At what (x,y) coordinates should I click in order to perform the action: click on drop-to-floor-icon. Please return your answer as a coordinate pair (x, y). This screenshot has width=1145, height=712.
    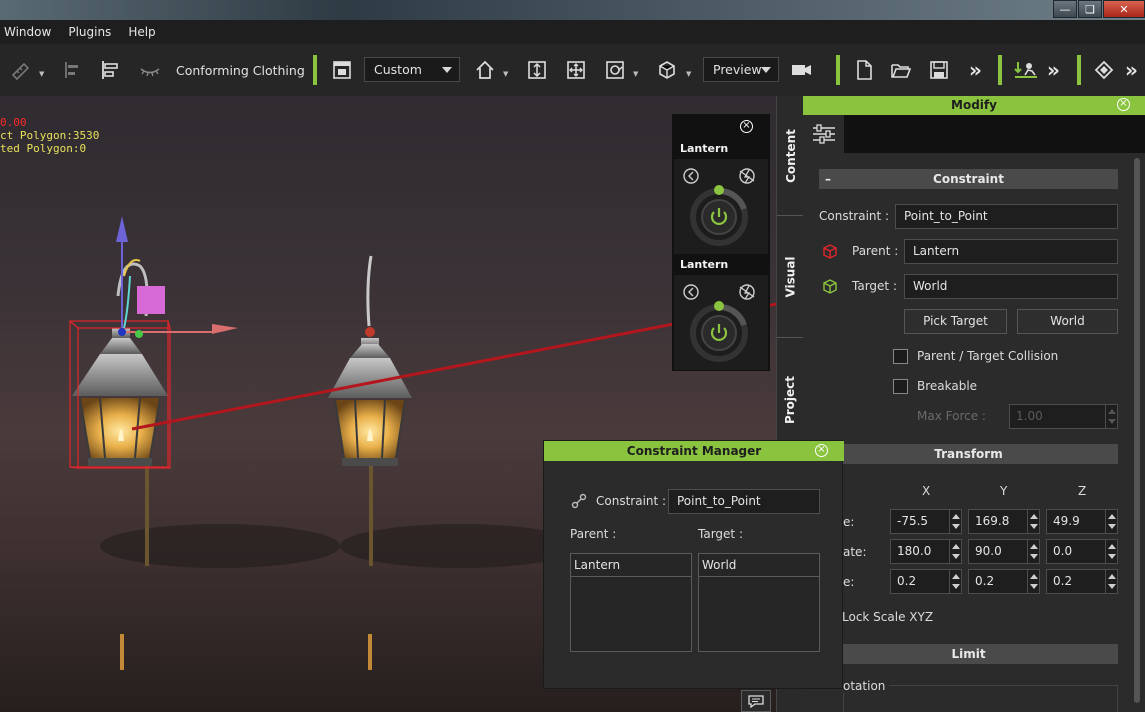
    Looking at the image, I should click on (1025, 70).